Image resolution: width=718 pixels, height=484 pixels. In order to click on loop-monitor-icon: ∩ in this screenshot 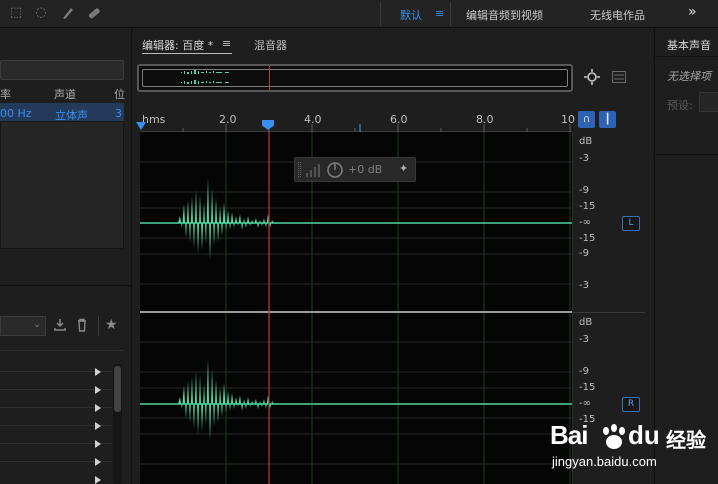, I will do `click(586, 119)`.